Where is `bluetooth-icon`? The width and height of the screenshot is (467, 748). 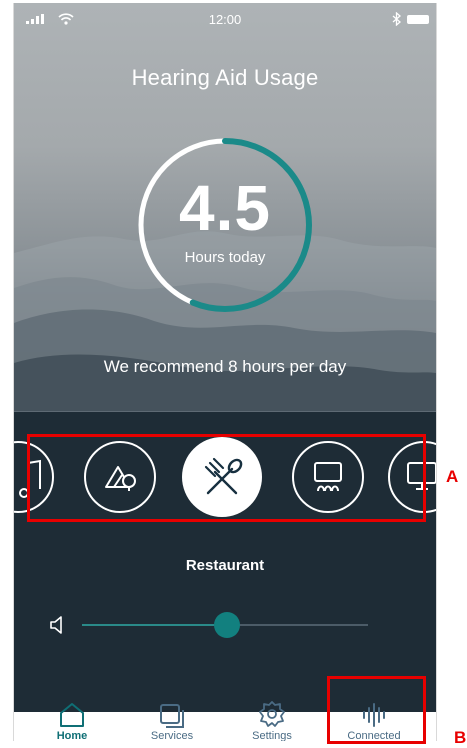 bluetooth-icon is located at coordinates (396, 19).